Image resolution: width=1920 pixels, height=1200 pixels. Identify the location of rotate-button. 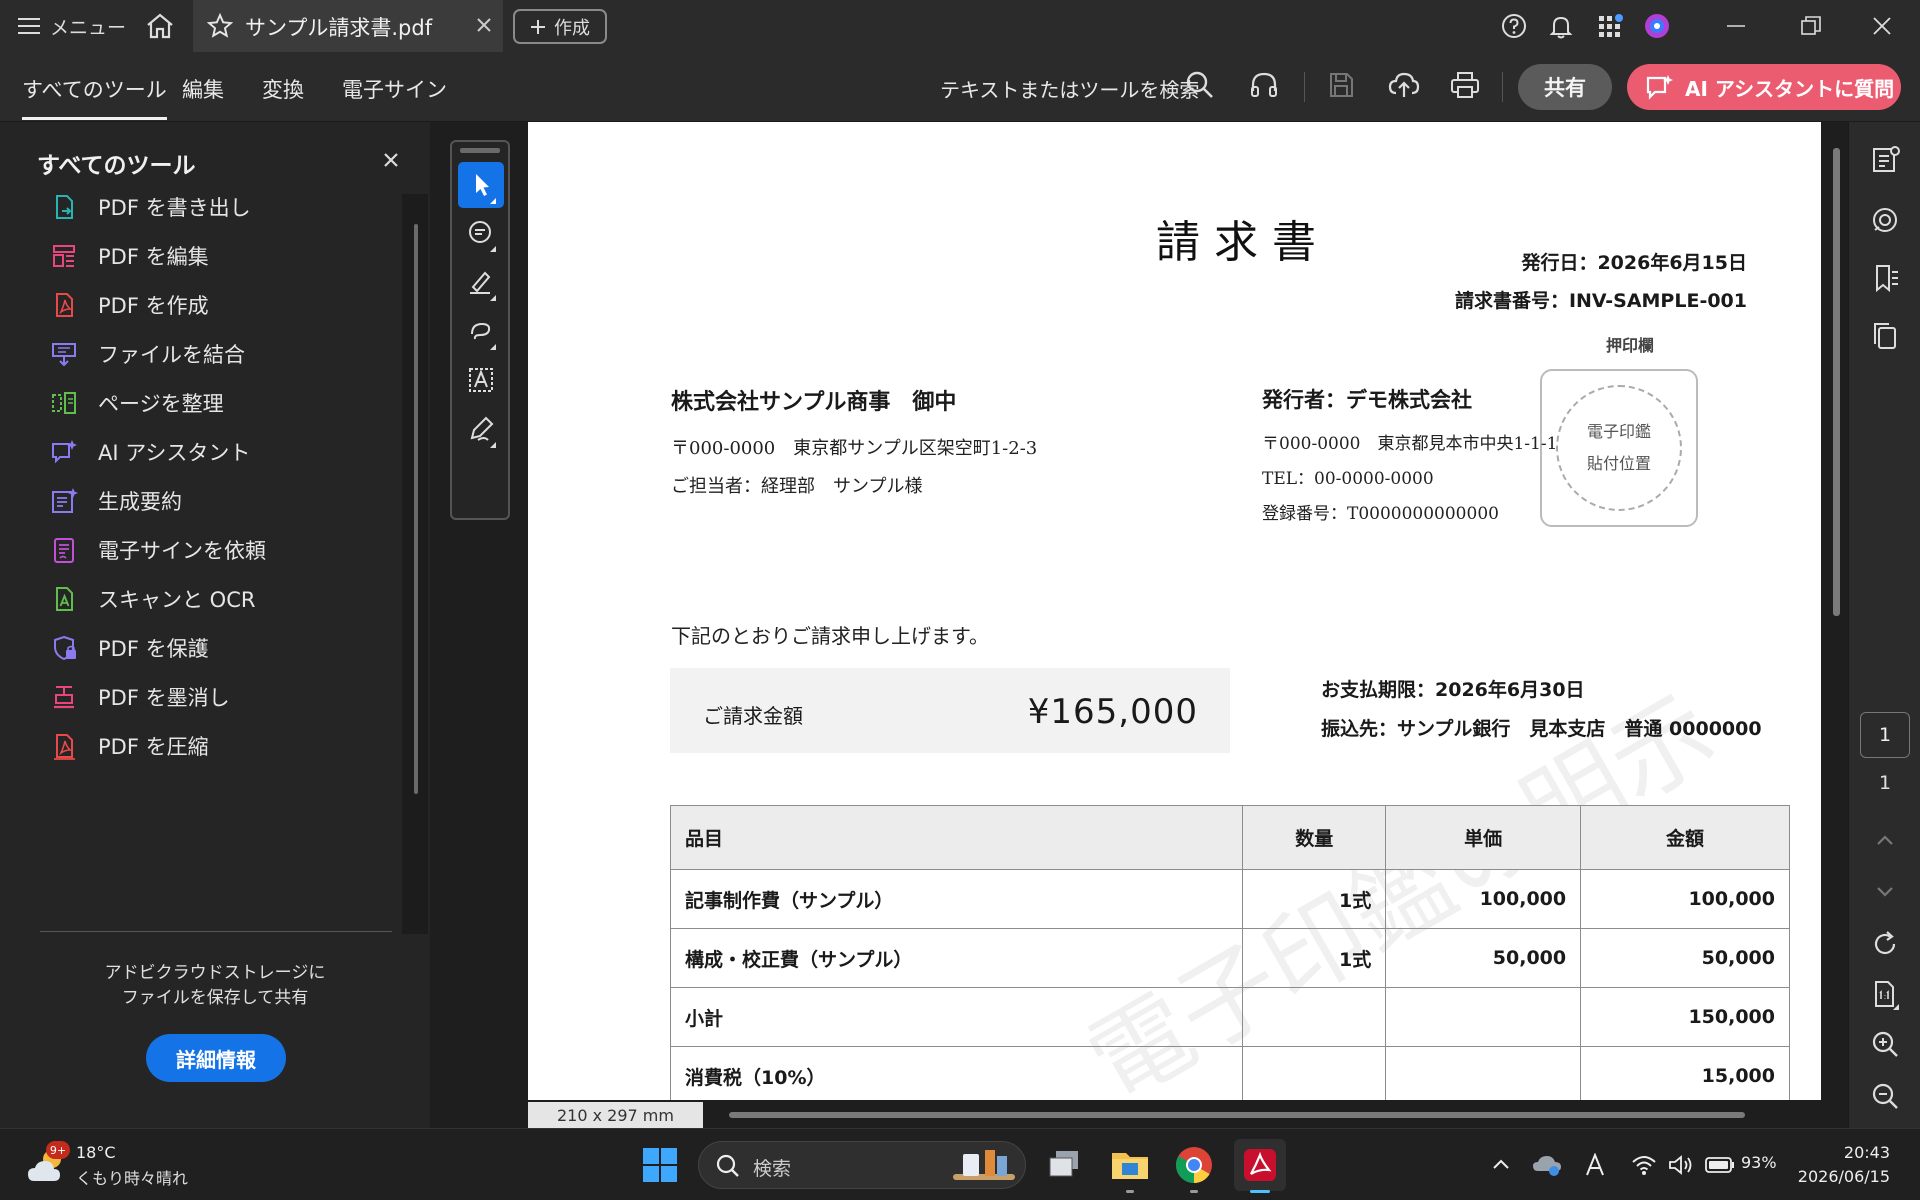
(1885, 944).